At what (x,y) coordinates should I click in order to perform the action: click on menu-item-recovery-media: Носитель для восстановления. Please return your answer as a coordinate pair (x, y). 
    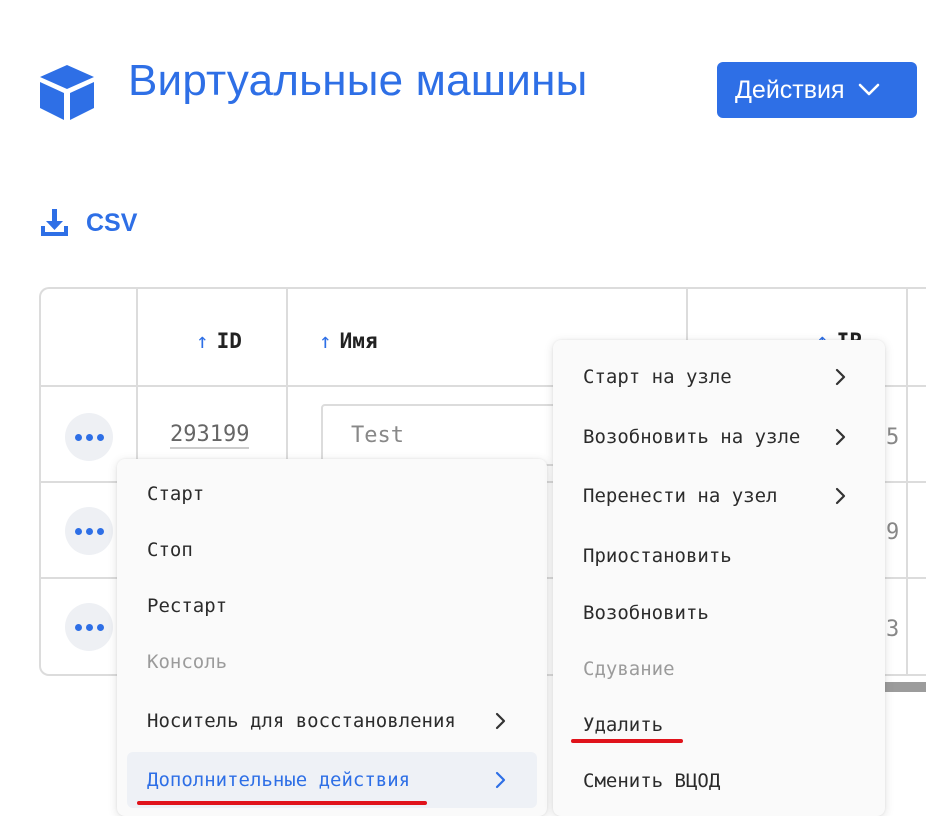
    Looking at the image, I should click on (332, 721).